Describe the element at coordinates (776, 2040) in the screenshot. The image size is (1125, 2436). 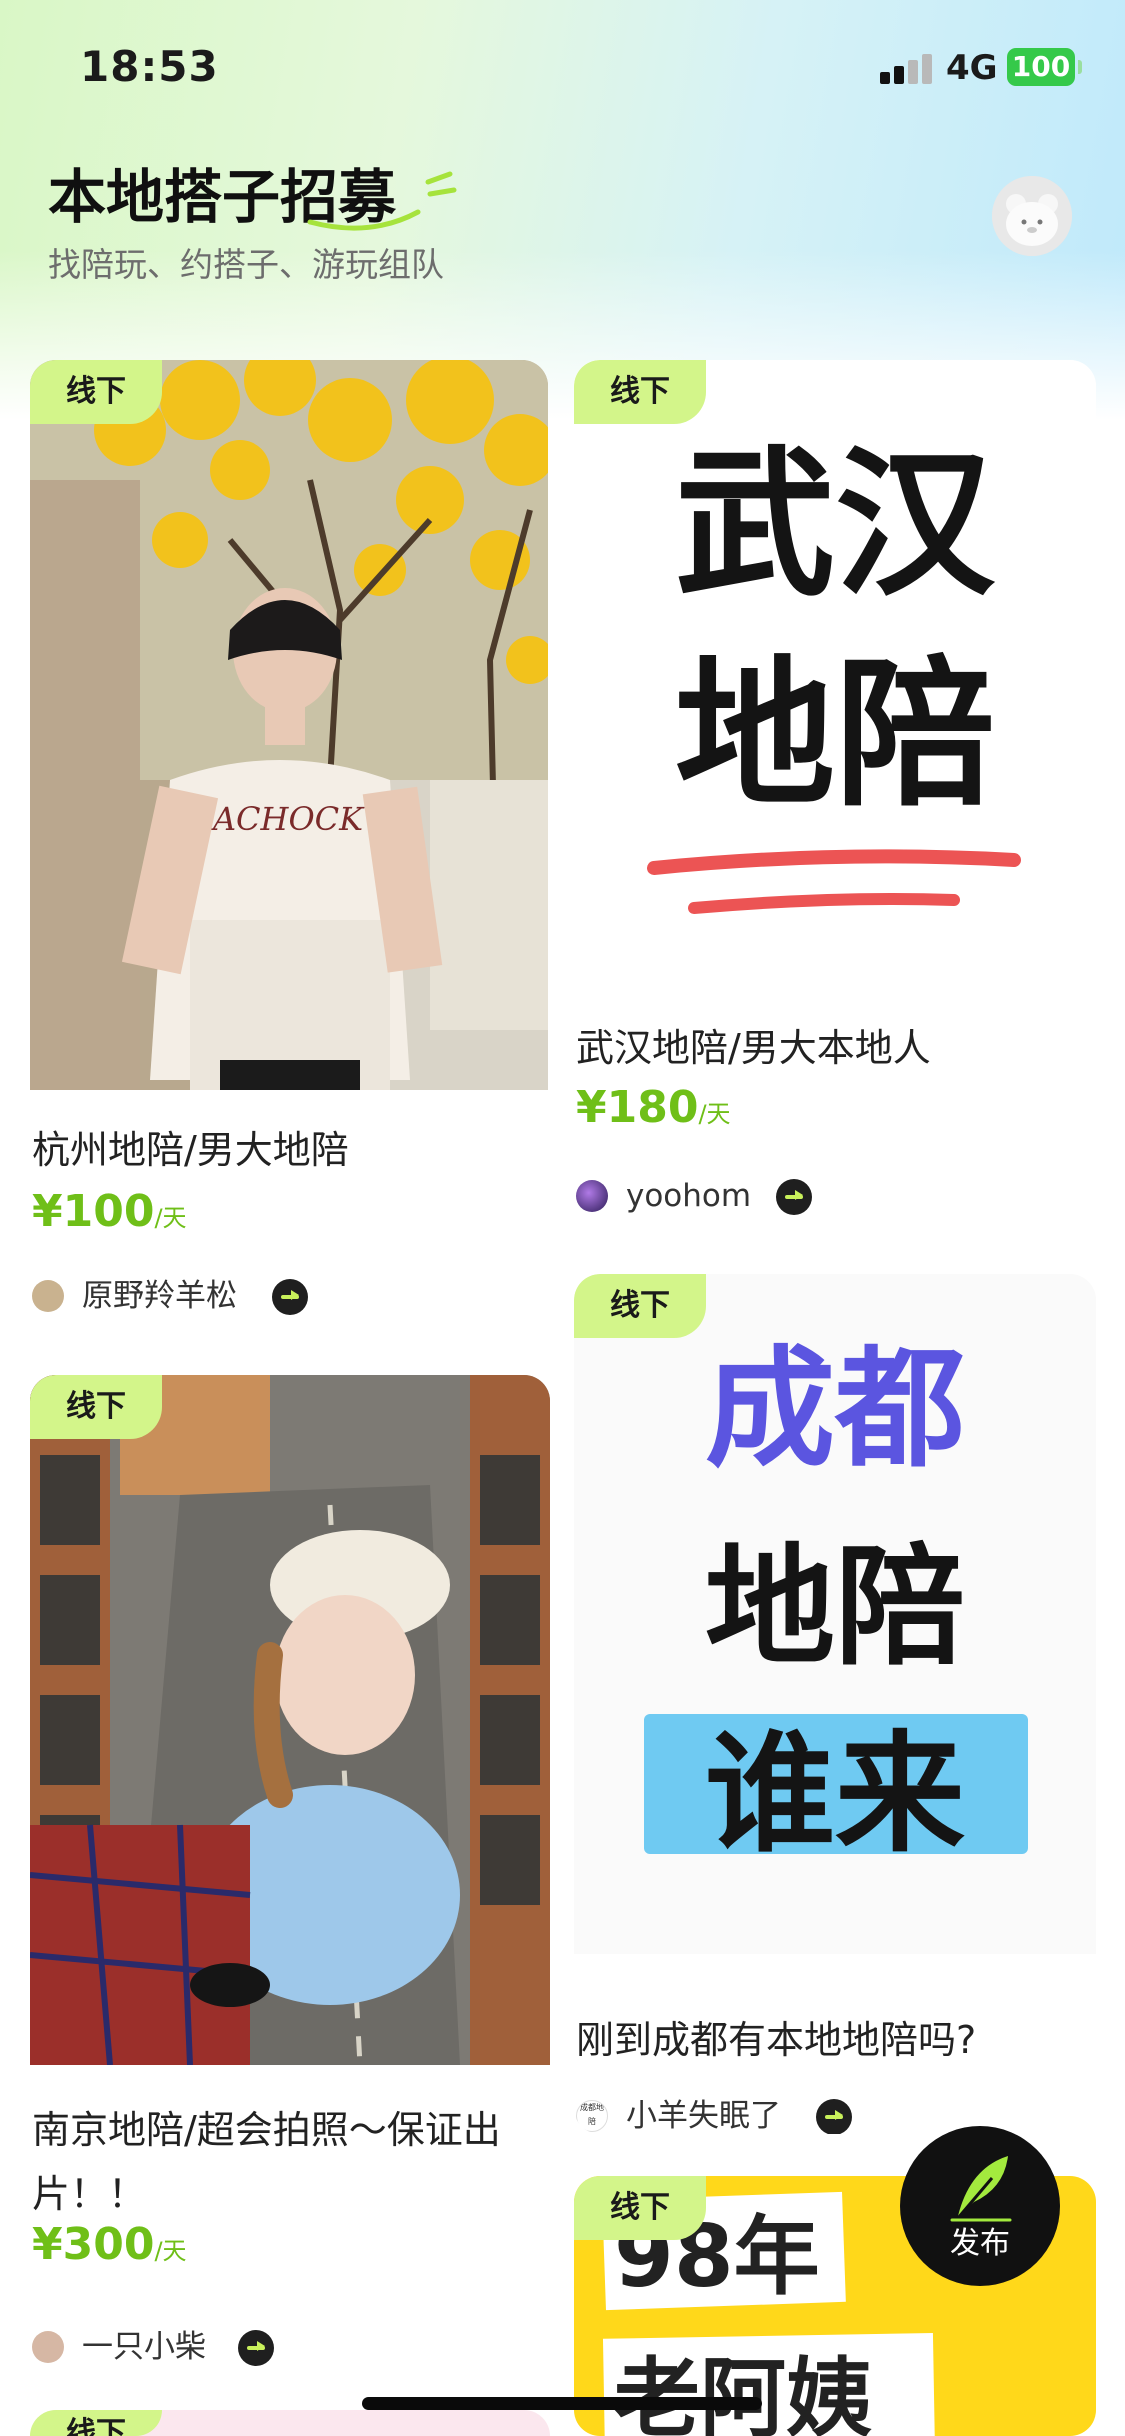
I see `post-title: 刚到成都有本地地陪吗?` at that location.